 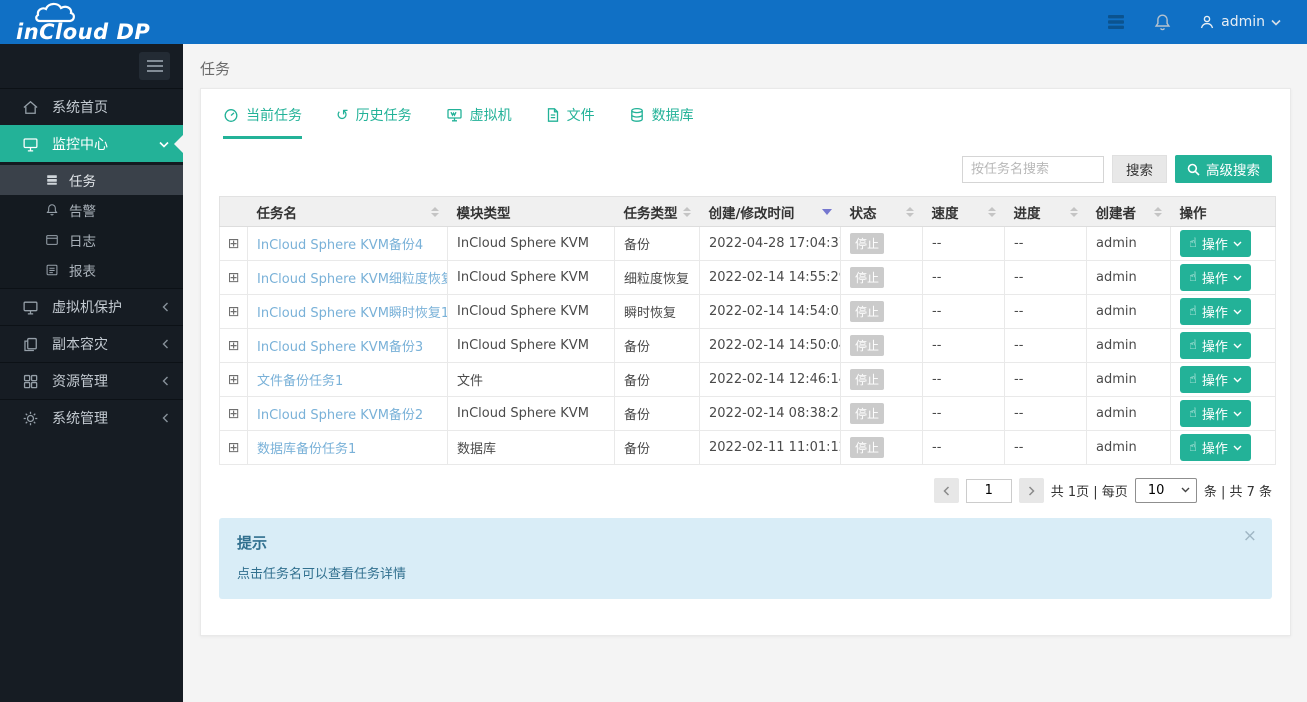 I want to click on sidebar-item-replica-dr: 副本容灾, so click(x=91, y=343).